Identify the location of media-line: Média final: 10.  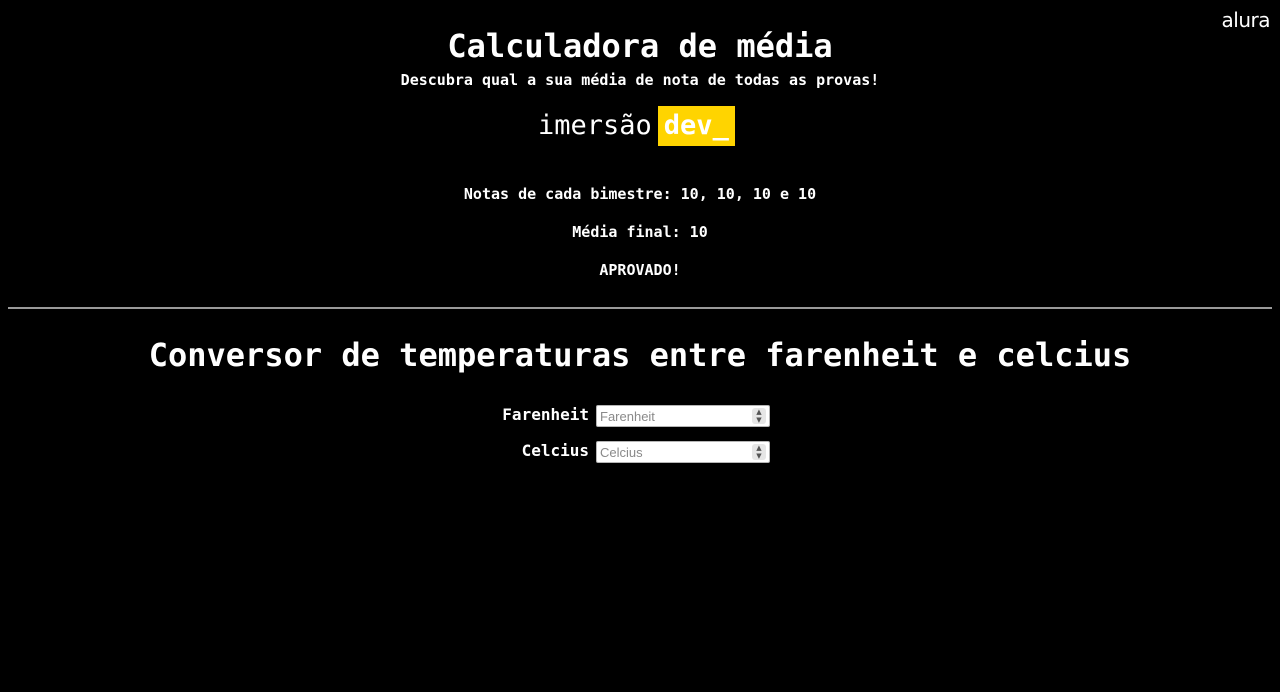
(640, 232).